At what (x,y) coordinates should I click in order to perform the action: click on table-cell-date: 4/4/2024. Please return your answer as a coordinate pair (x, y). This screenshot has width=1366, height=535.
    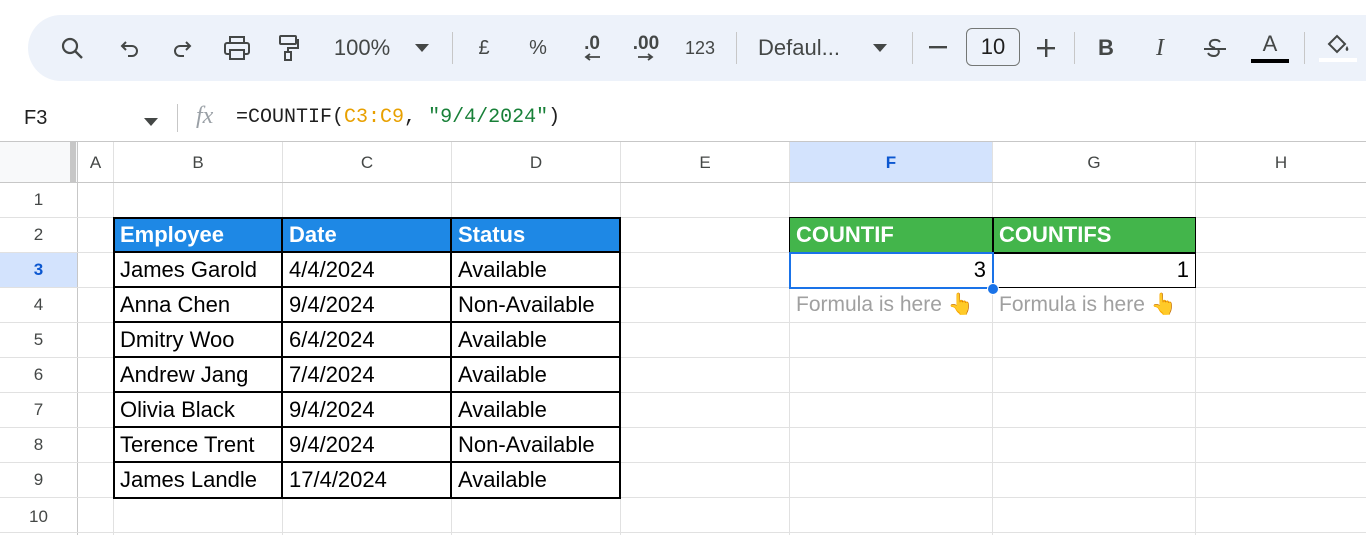
    Looking at the image, I should click on (367, 270).